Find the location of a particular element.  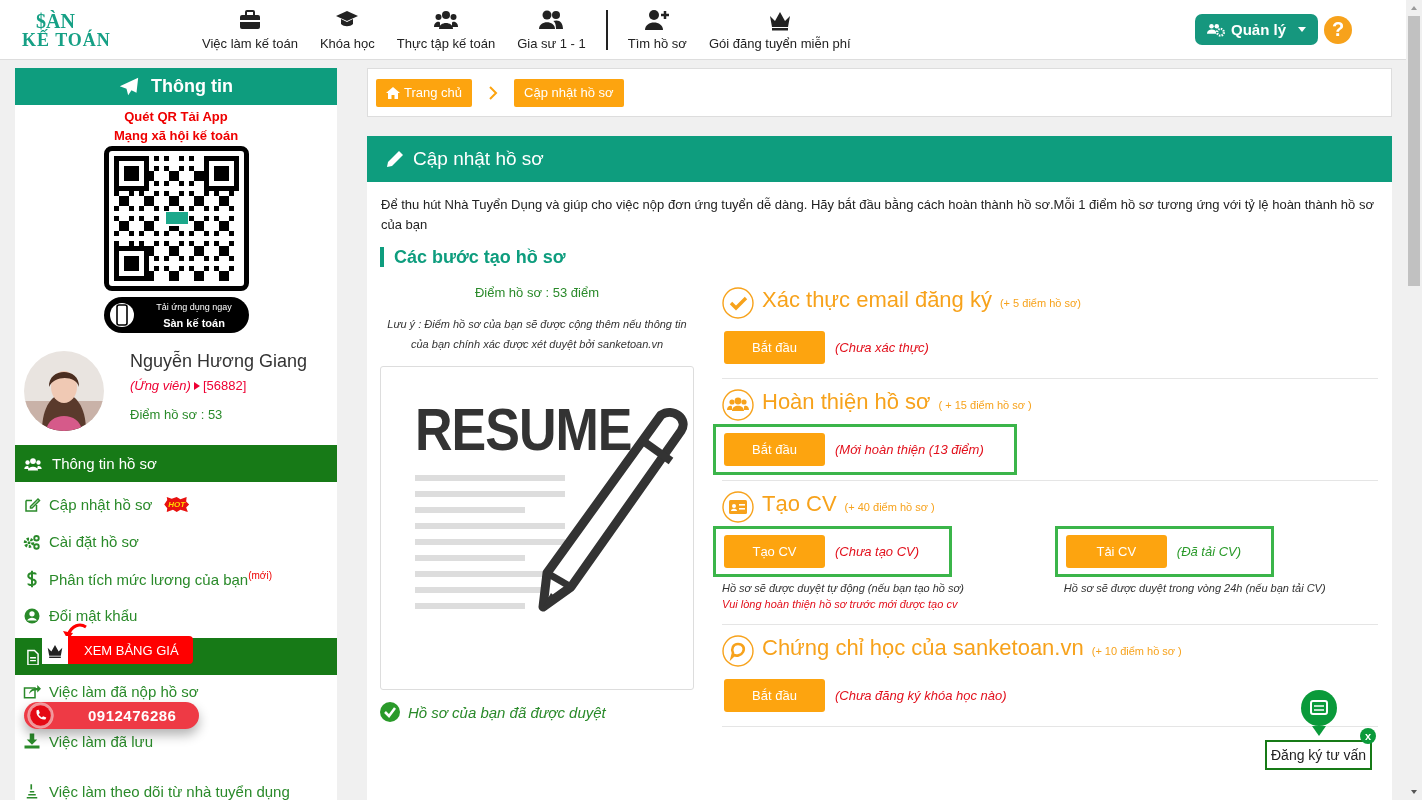

sidebar-item: Đổi mật khẩu is located at coordinates (80, 615).